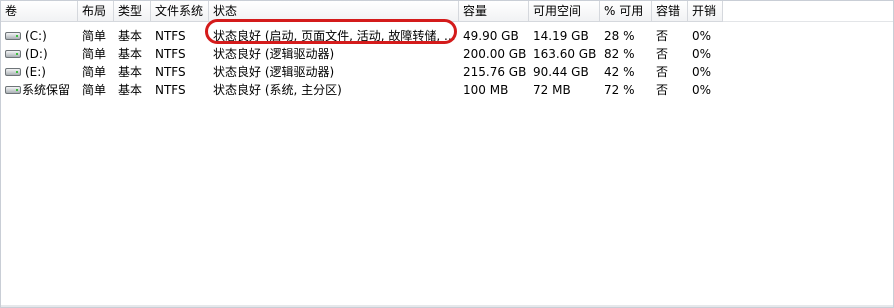 Image resolution: width=894 pixels, height=308 pixels. What do you see at coordinates (39, 54) in the screenshot?
I see `volume-cell: (D:)` at bounding box center [39, 54].